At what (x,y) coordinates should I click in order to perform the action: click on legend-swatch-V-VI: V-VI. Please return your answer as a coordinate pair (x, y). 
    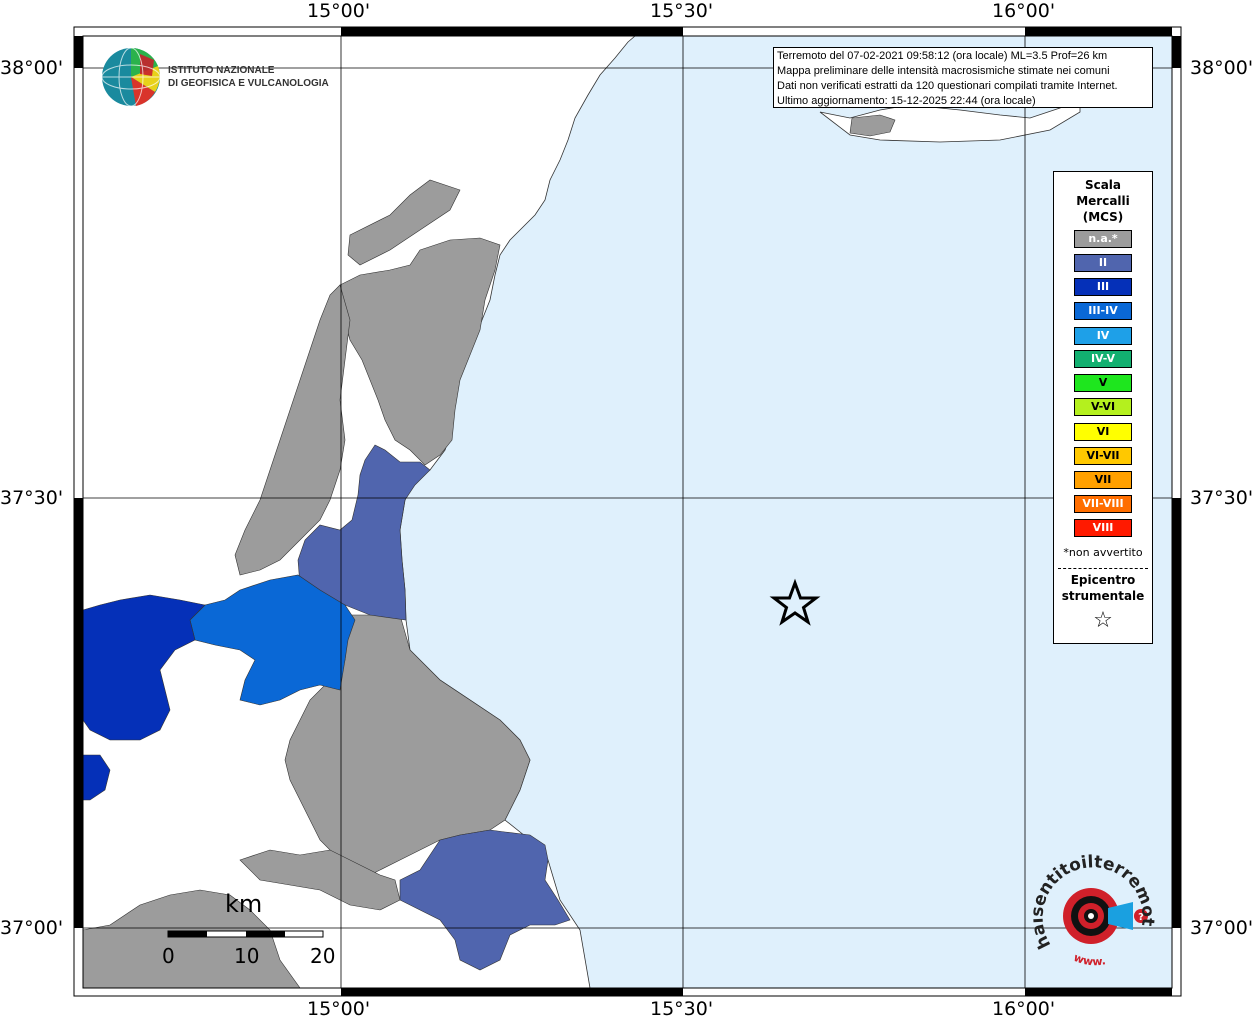
    Looking at the image, I should click on (1103, 407).